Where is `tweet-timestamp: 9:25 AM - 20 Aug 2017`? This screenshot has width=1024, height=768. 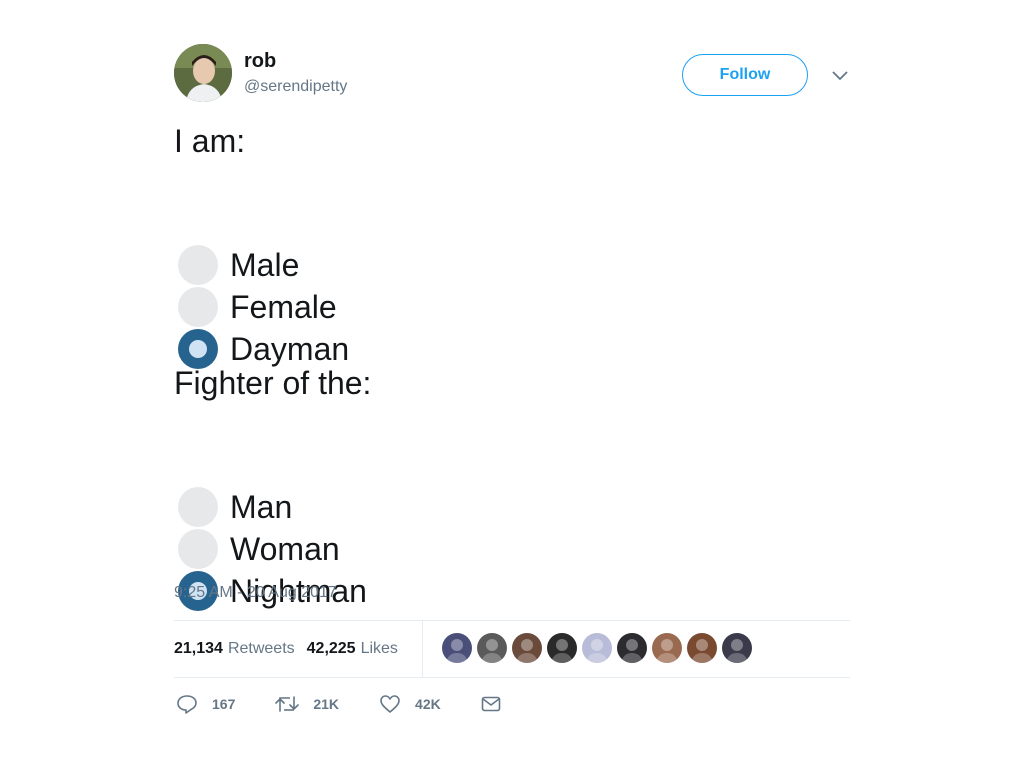 tweet-timestamp: 9:25 AM - 20 Aug 2017 is located at coordinates (255, 593).